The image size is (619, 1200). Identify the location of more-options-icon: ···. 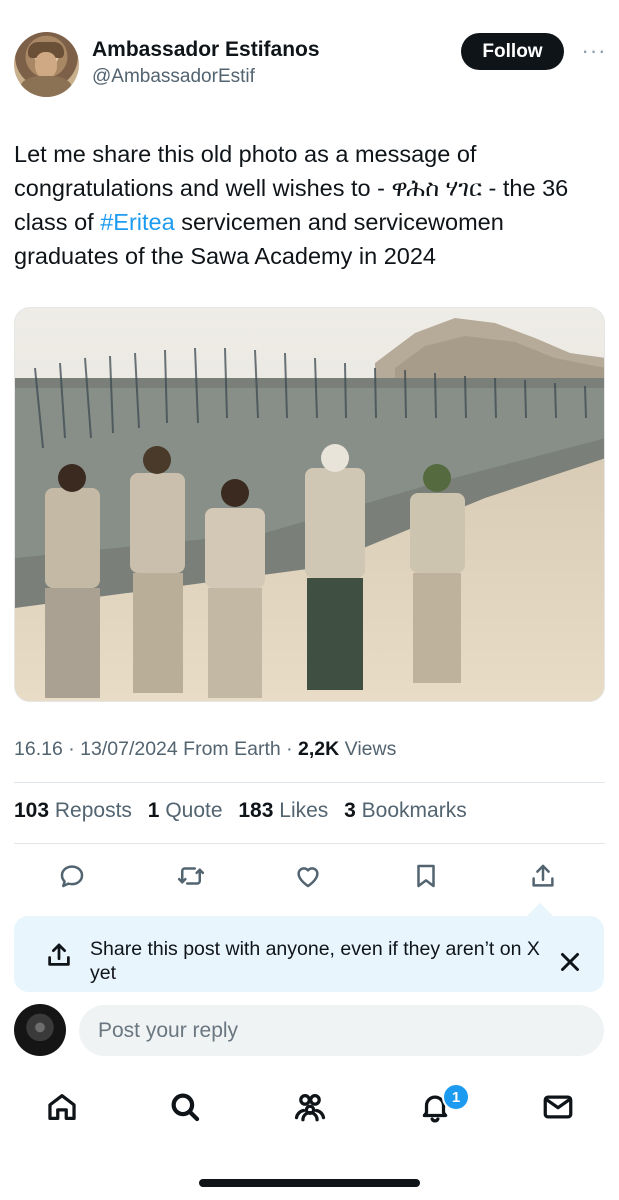
(594, 51).